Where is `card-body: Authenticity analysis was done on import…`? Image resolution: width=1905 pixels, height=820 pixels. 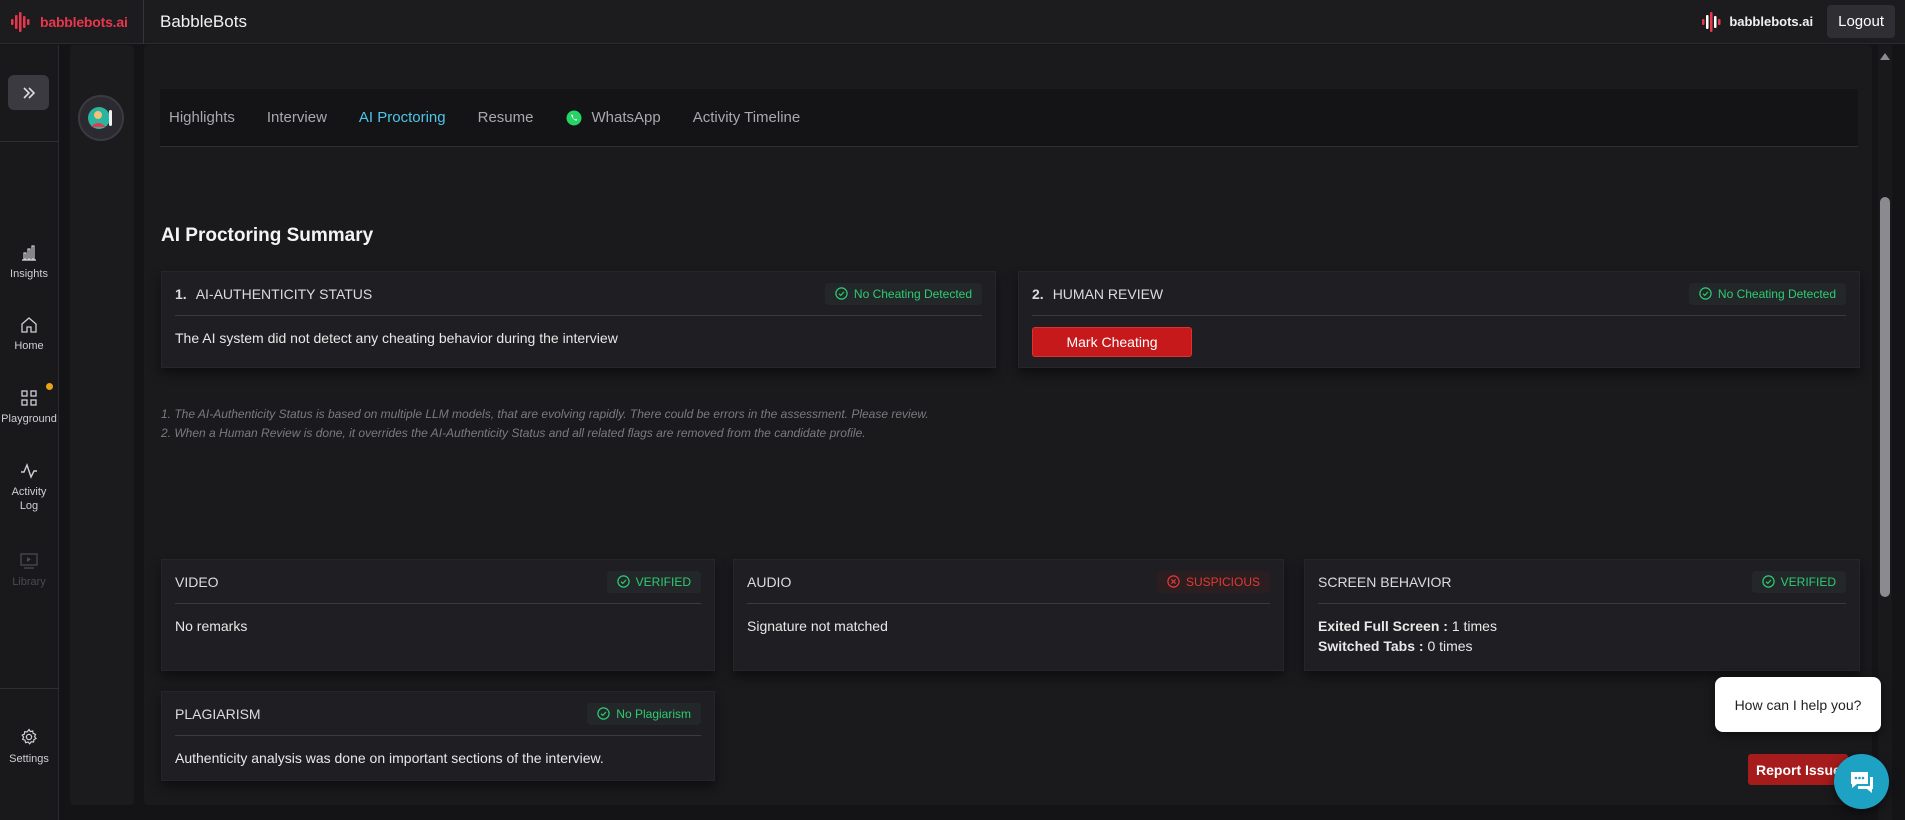 card-body: Authenticity analysis was done on import… is located at coordinates (389, 758).